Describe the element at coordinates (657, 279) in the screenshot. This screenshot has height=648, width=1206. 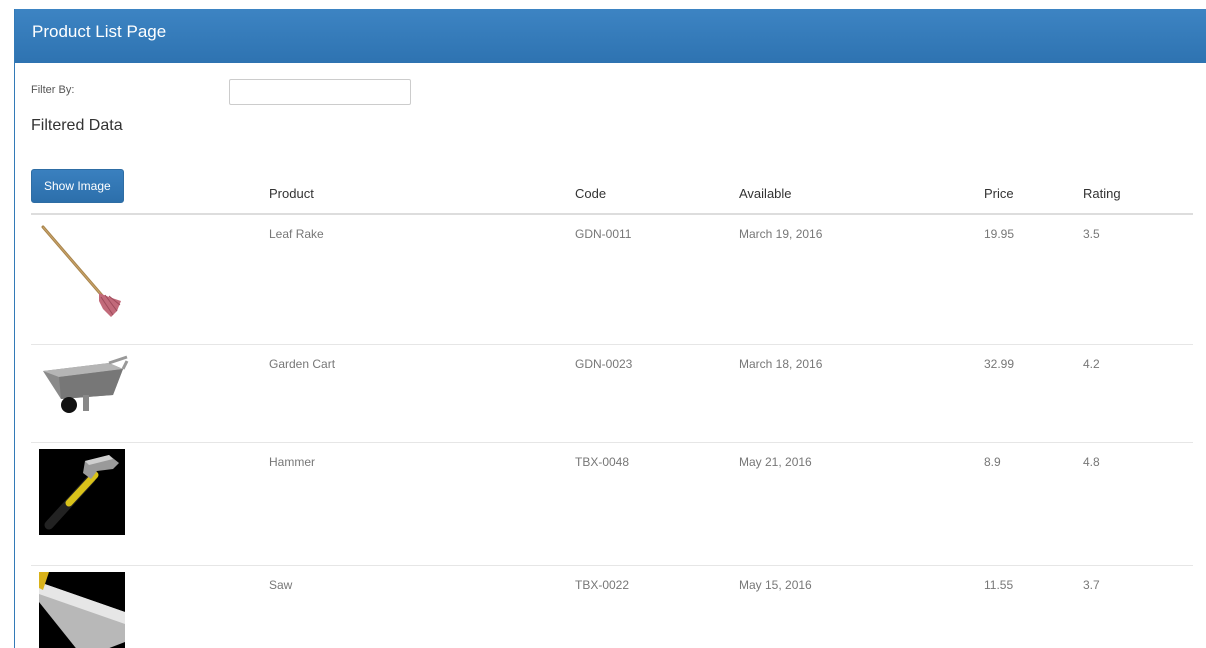
I see `product-code: GDN-0011` at that location.